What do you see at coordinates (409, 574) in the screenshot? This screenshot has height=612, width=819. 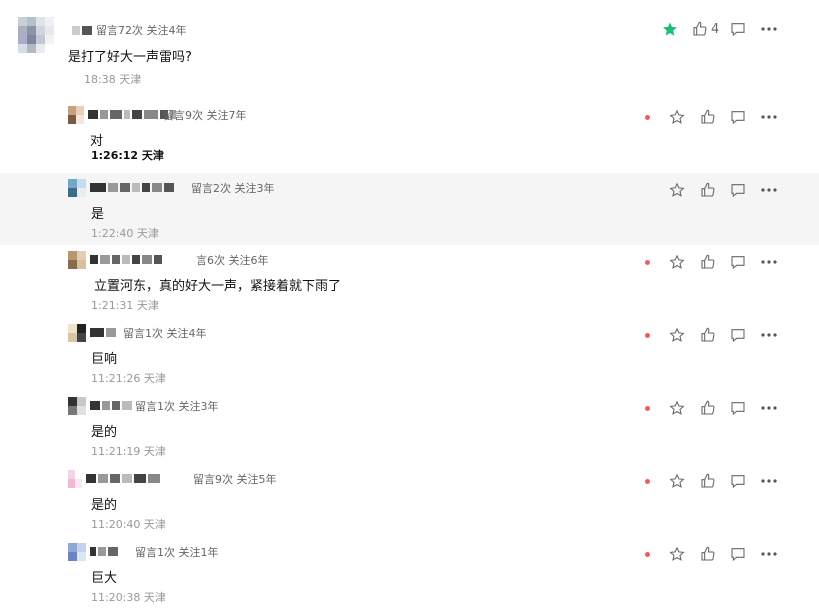 I see `reply-item: 留言1次 关注1年 巨大 11:20:38 天津` at bounding box center [409, 574].